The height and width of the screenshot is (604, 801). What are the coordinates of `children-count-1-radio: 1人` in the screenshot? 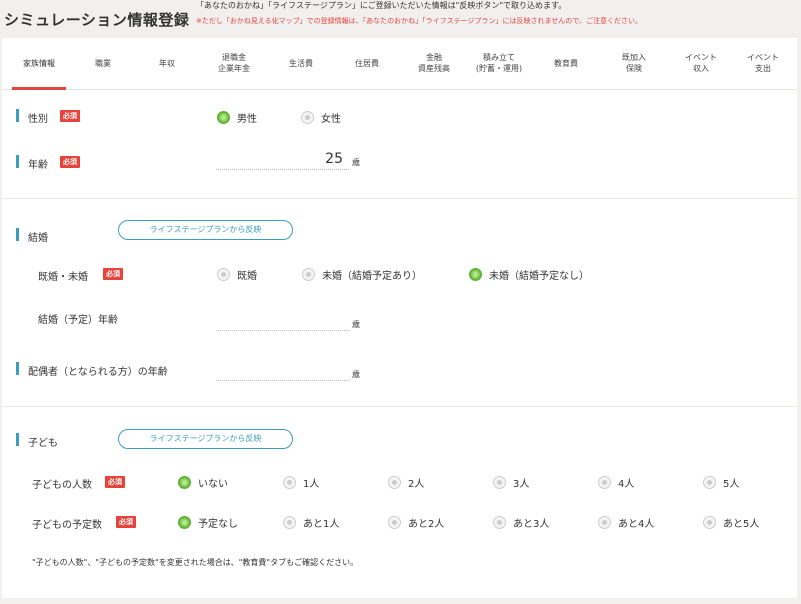 It's located at (301, 482).